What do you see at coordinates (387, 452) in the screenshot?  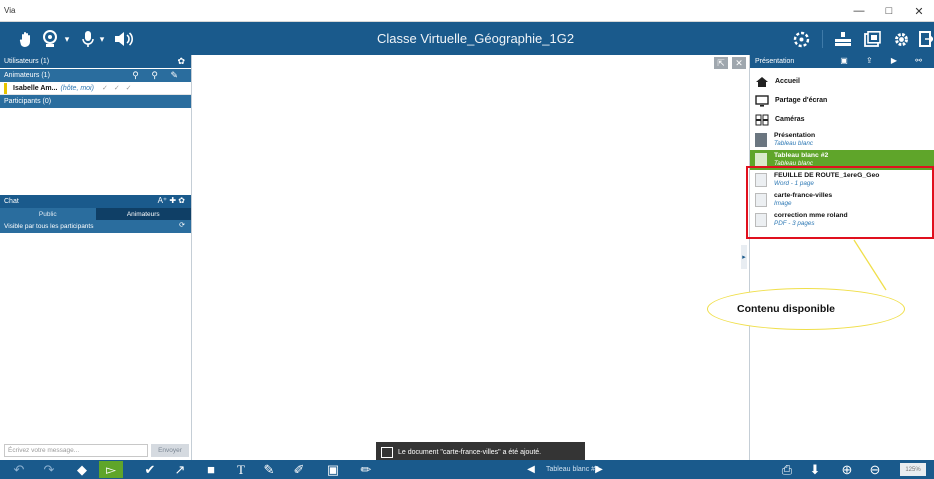 I see `document-added-icon` at bounding box center [387, 452].